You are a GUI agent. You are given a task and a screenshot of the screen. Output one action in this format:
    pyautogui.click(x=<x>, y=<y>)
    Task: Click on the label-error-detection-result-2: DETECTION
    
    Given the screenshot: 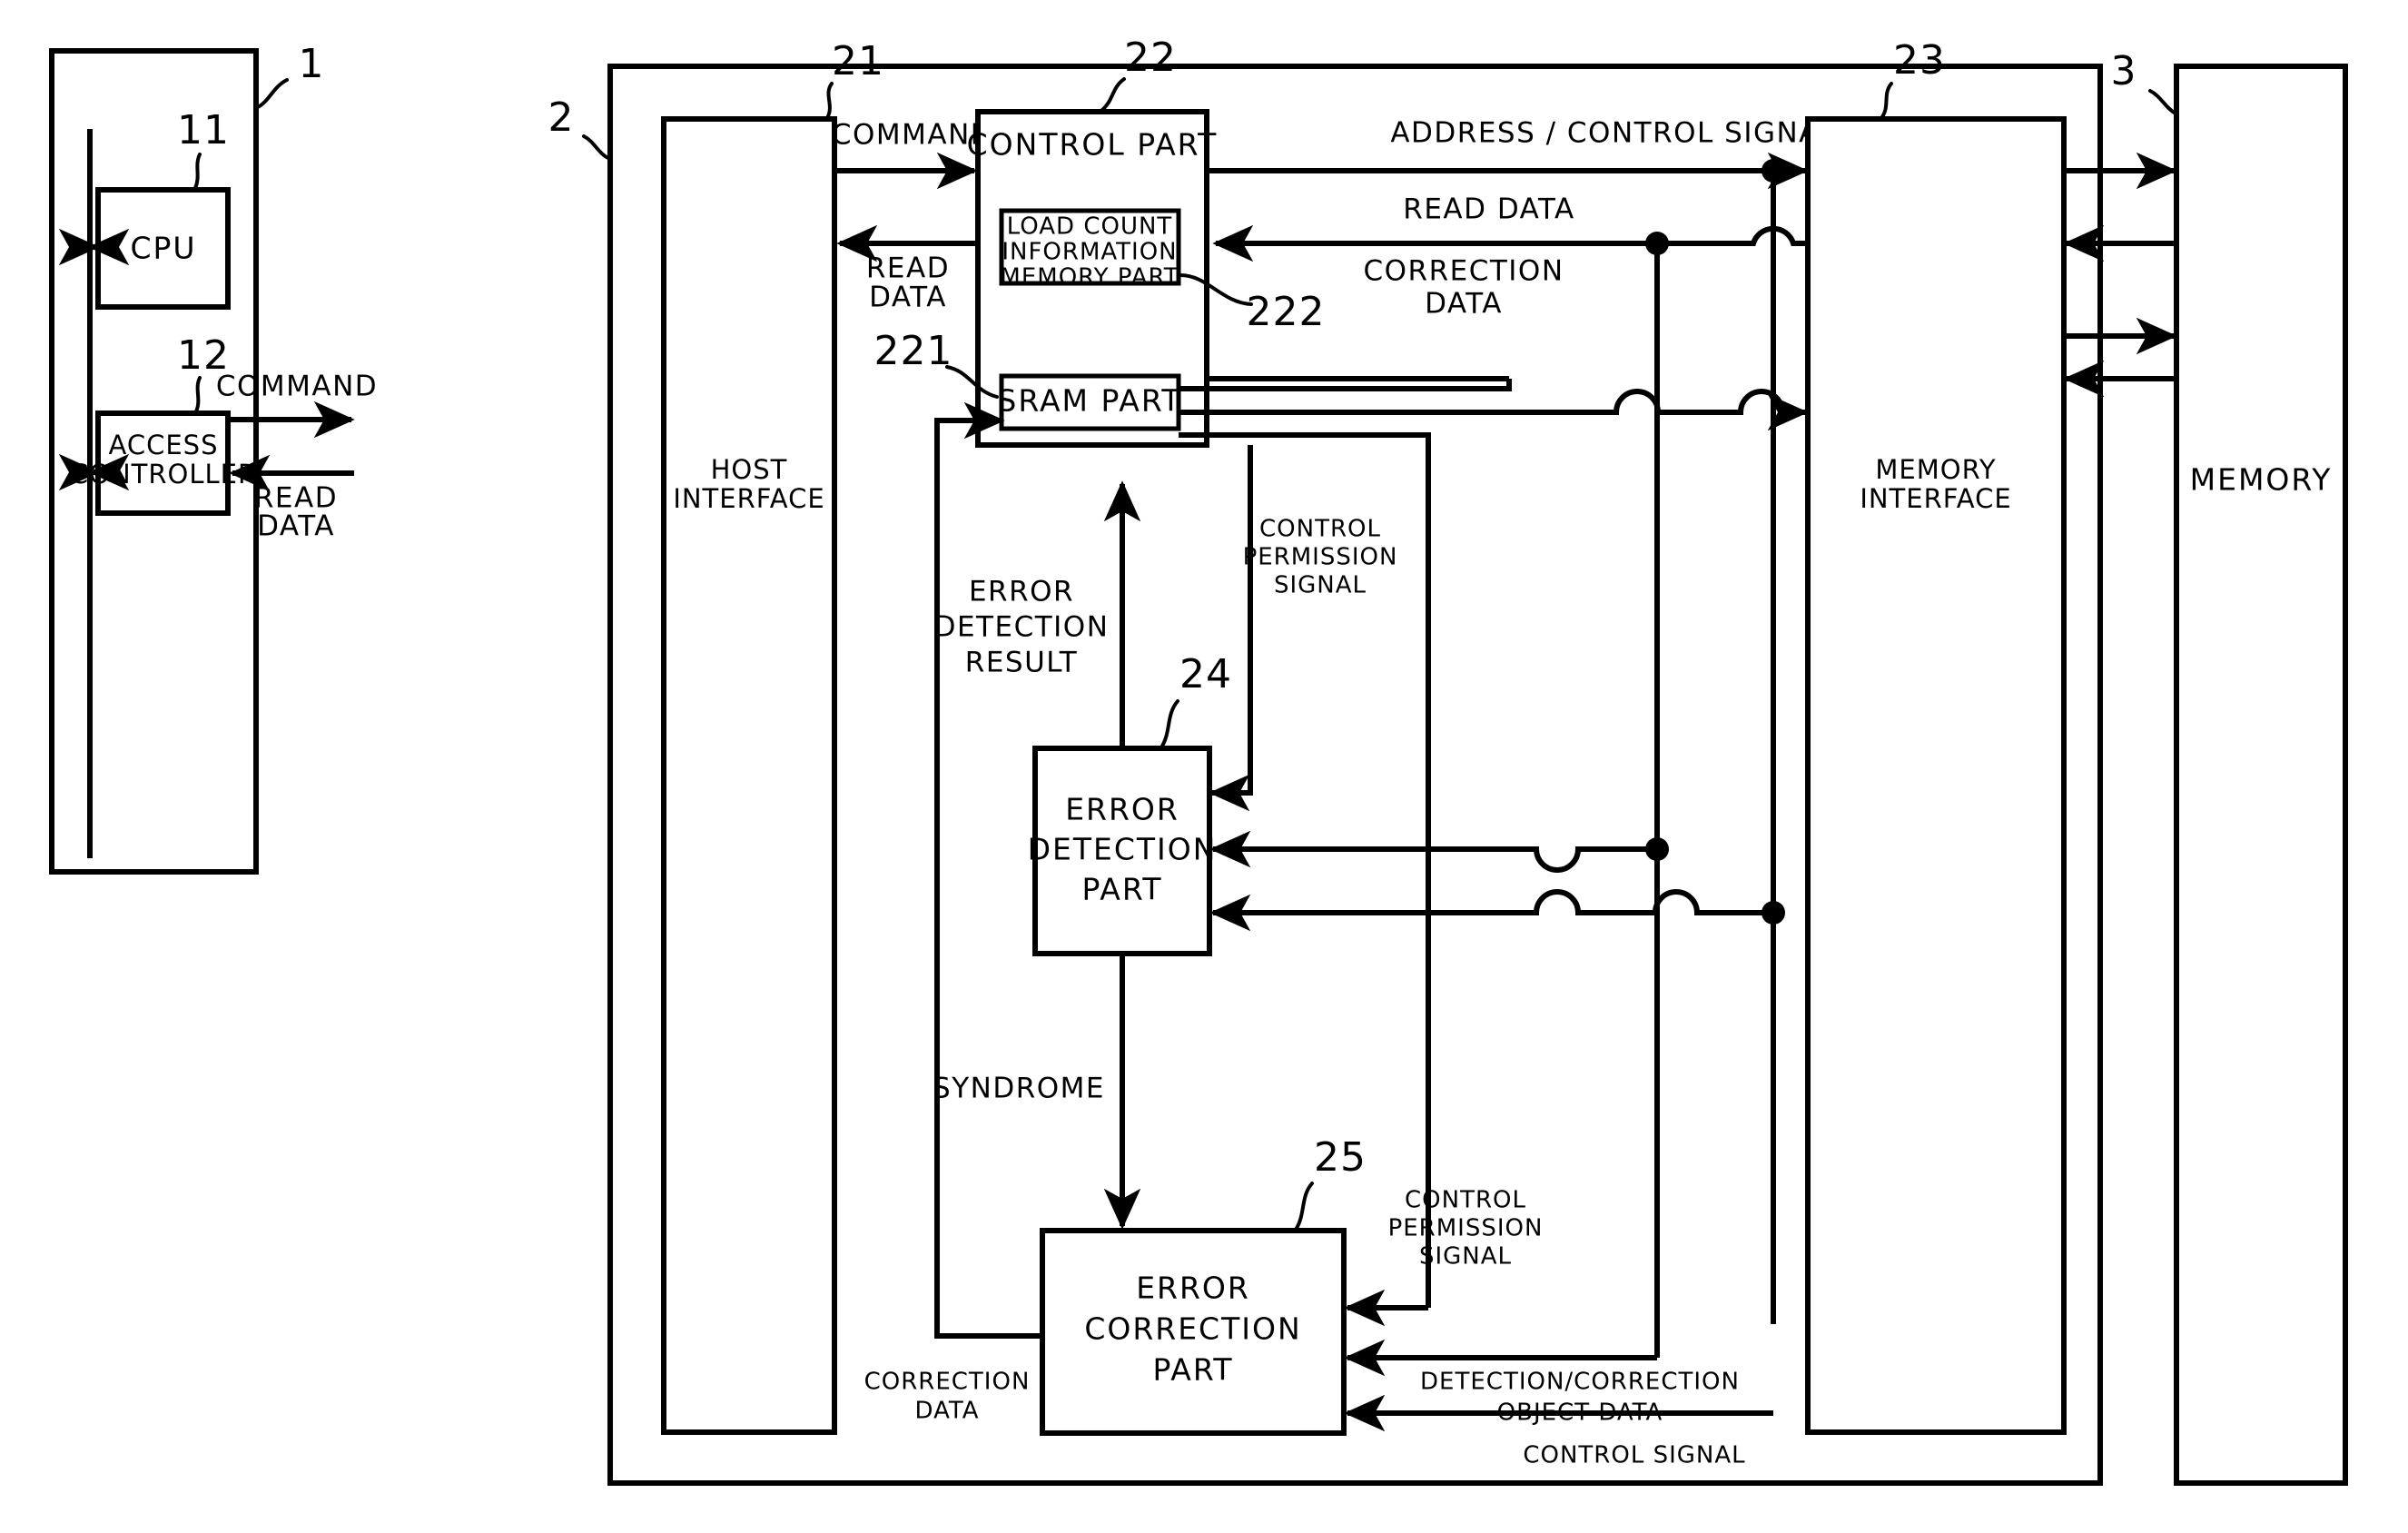 What is the action you would take?
    pyautogui.click(x=1022, y=627)
    